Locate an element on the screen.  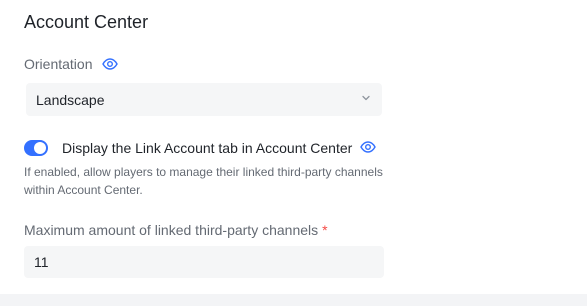
max-channels-input: 11 is located at coordinates (204, 262).